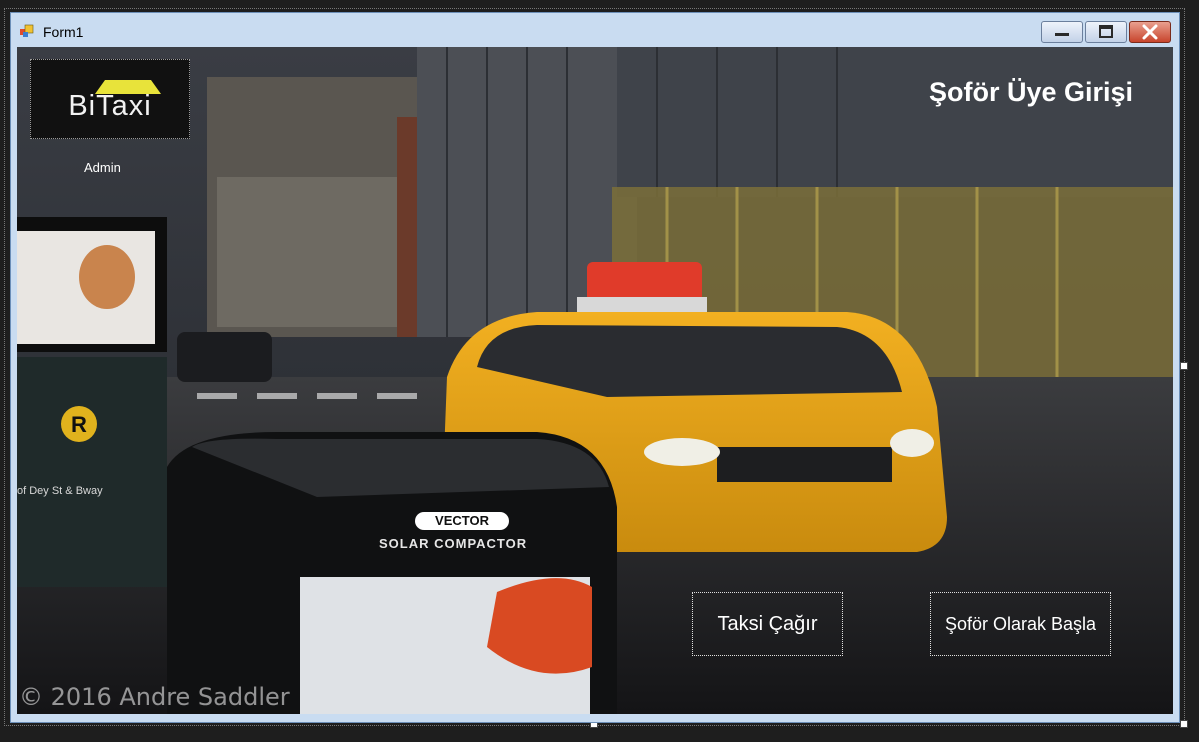 Image resolution: width=1199 pixels, height=742 pixels. What do you see at coordinates (27, 30) in the screenshot?
I see `form-app-icon` at bounding box center [27, 30].